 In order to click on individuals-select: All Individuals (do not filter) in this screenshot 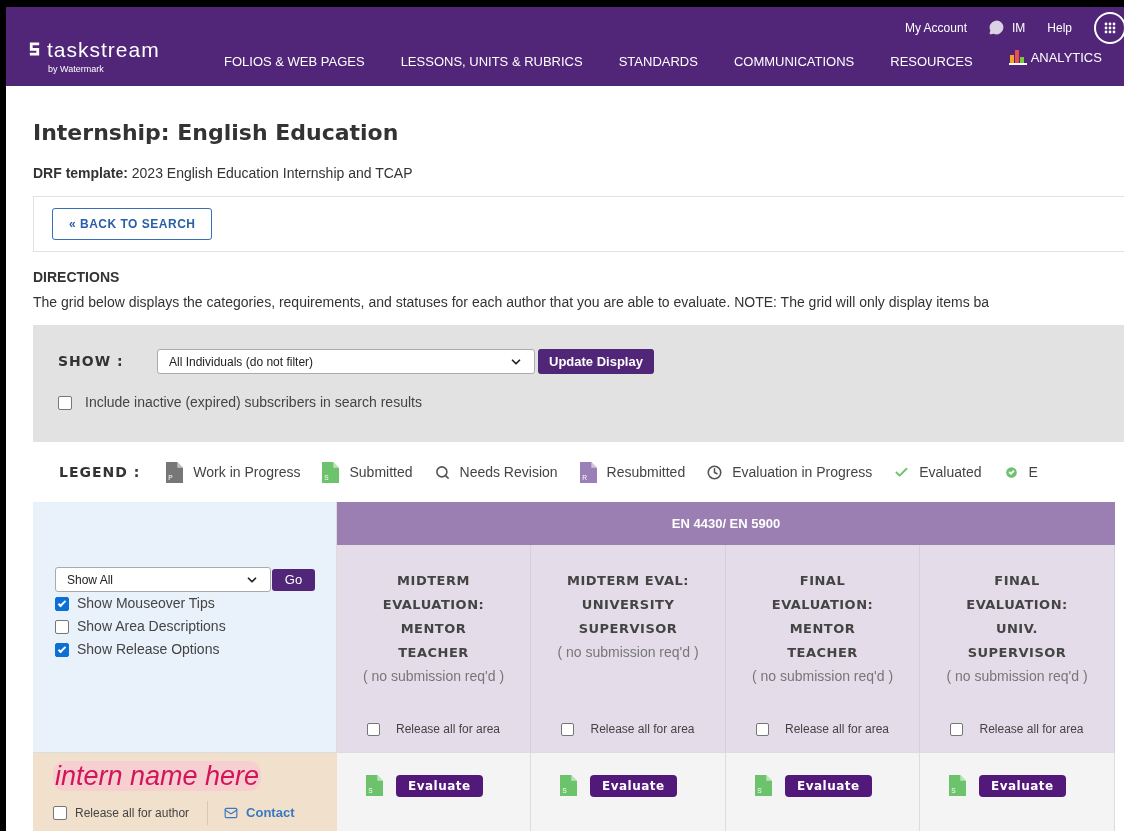, I will do `click(346, 361)`.